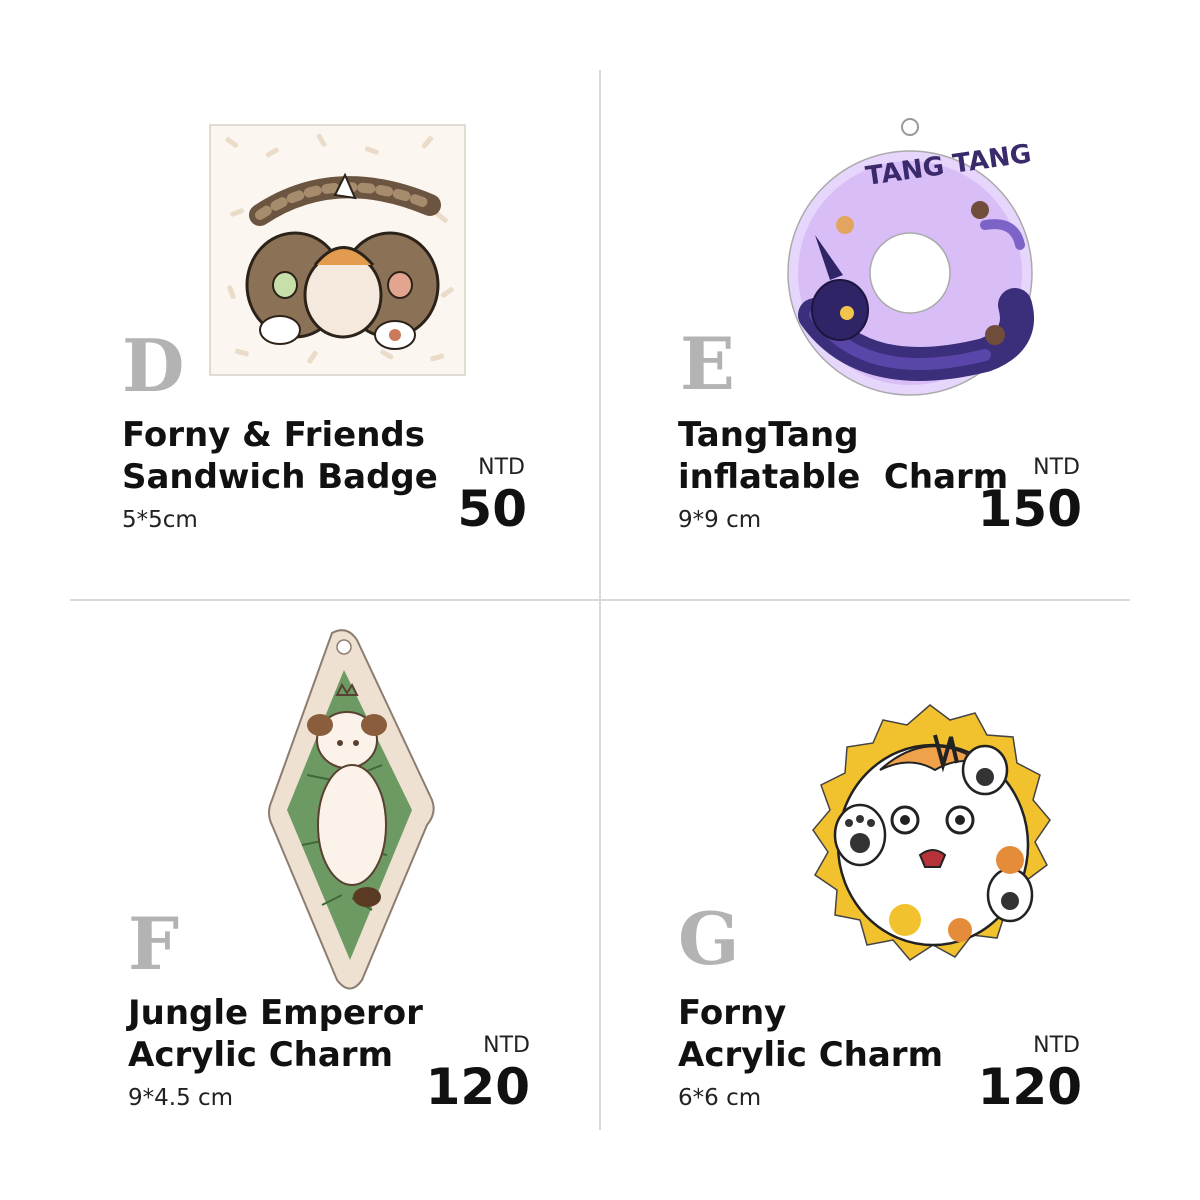 Image resolution: width=1200 pixels, height=1200 pixels. What do you see at coordinates (1029, 509) in the screenshot?
I see `product-price: 150` at bounding box center [1029, 509].